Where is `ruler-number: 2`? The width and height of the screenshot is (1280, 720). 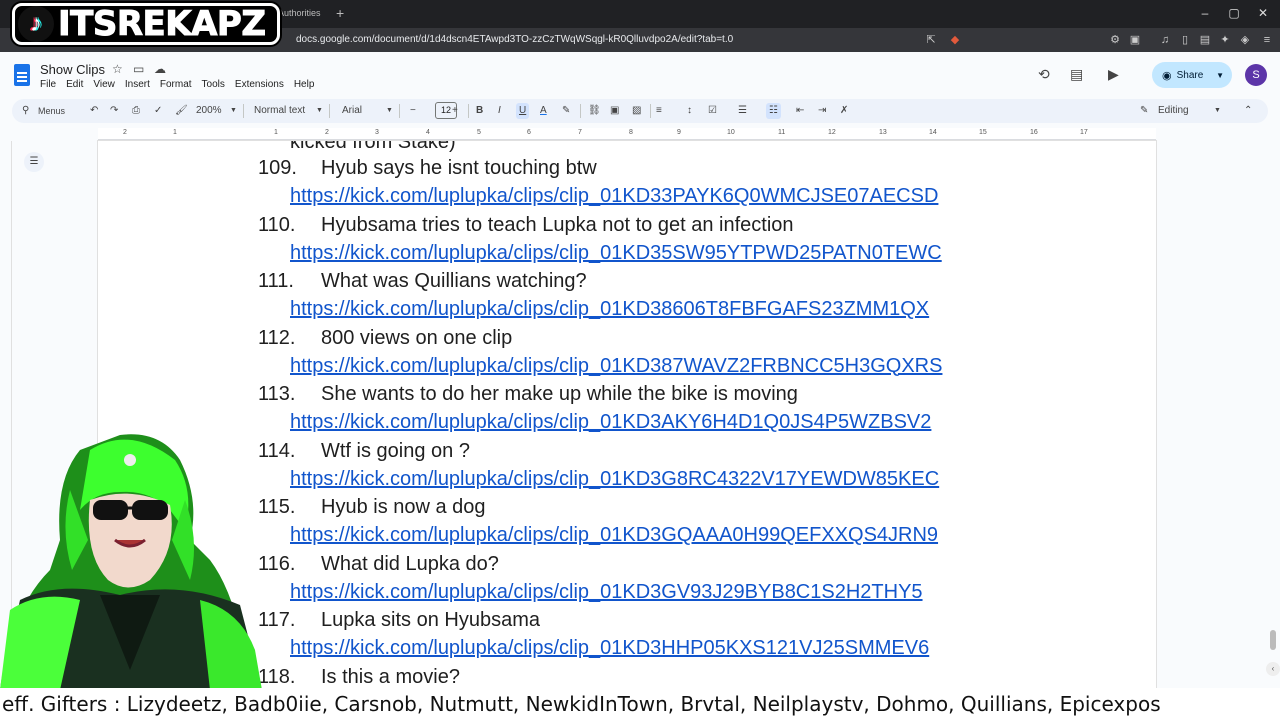 ruler-number: 2 is located at coordinates (125, 132).